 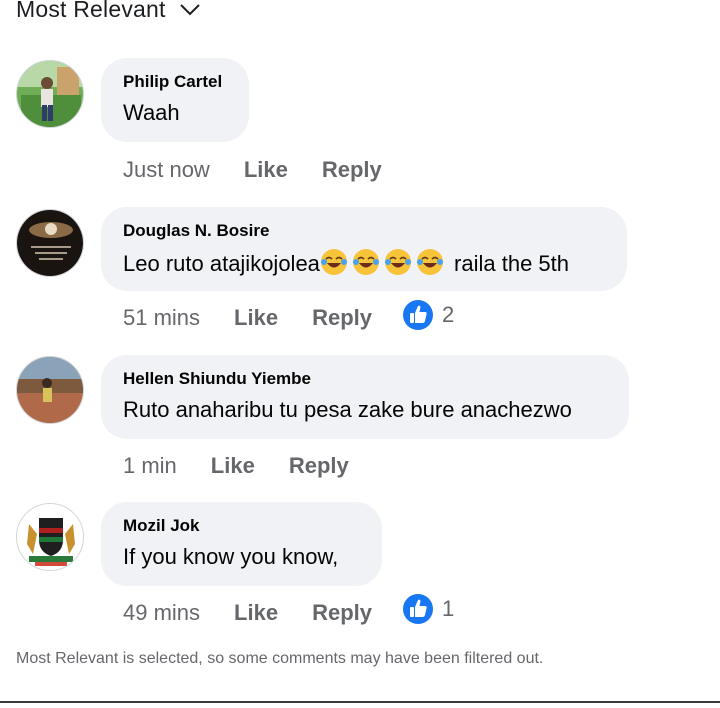 I want to click on comment-bubble: Philip Cartel Waah, so click(x=175, y=100).